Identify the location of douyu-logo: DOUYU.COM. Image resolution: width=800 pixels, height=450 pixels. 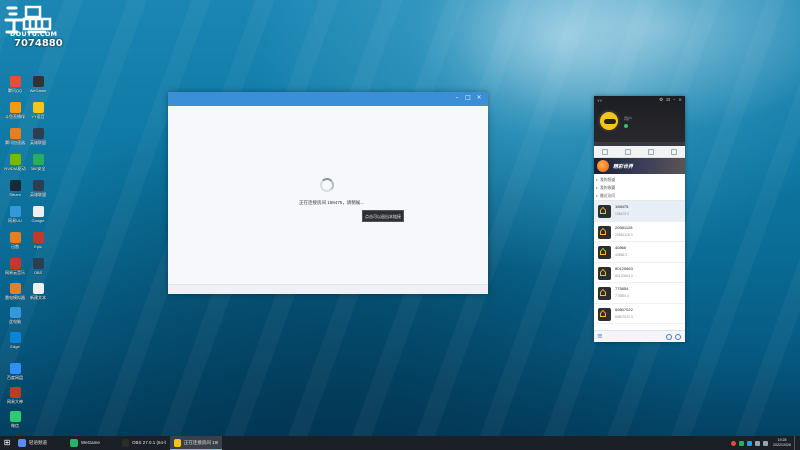
(31, 22).